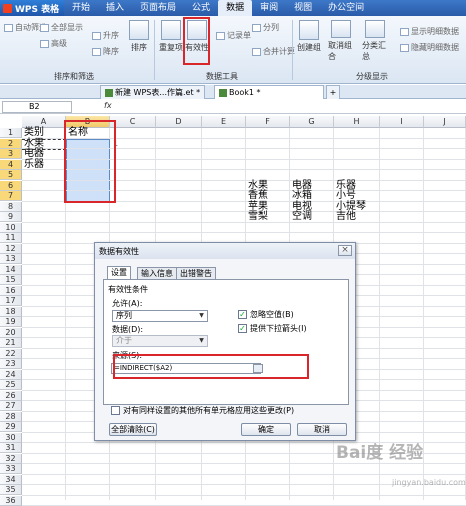  Describe the element at coordinates (11, 185) in the screenshot. I see `row-header-6: 6` at that location.